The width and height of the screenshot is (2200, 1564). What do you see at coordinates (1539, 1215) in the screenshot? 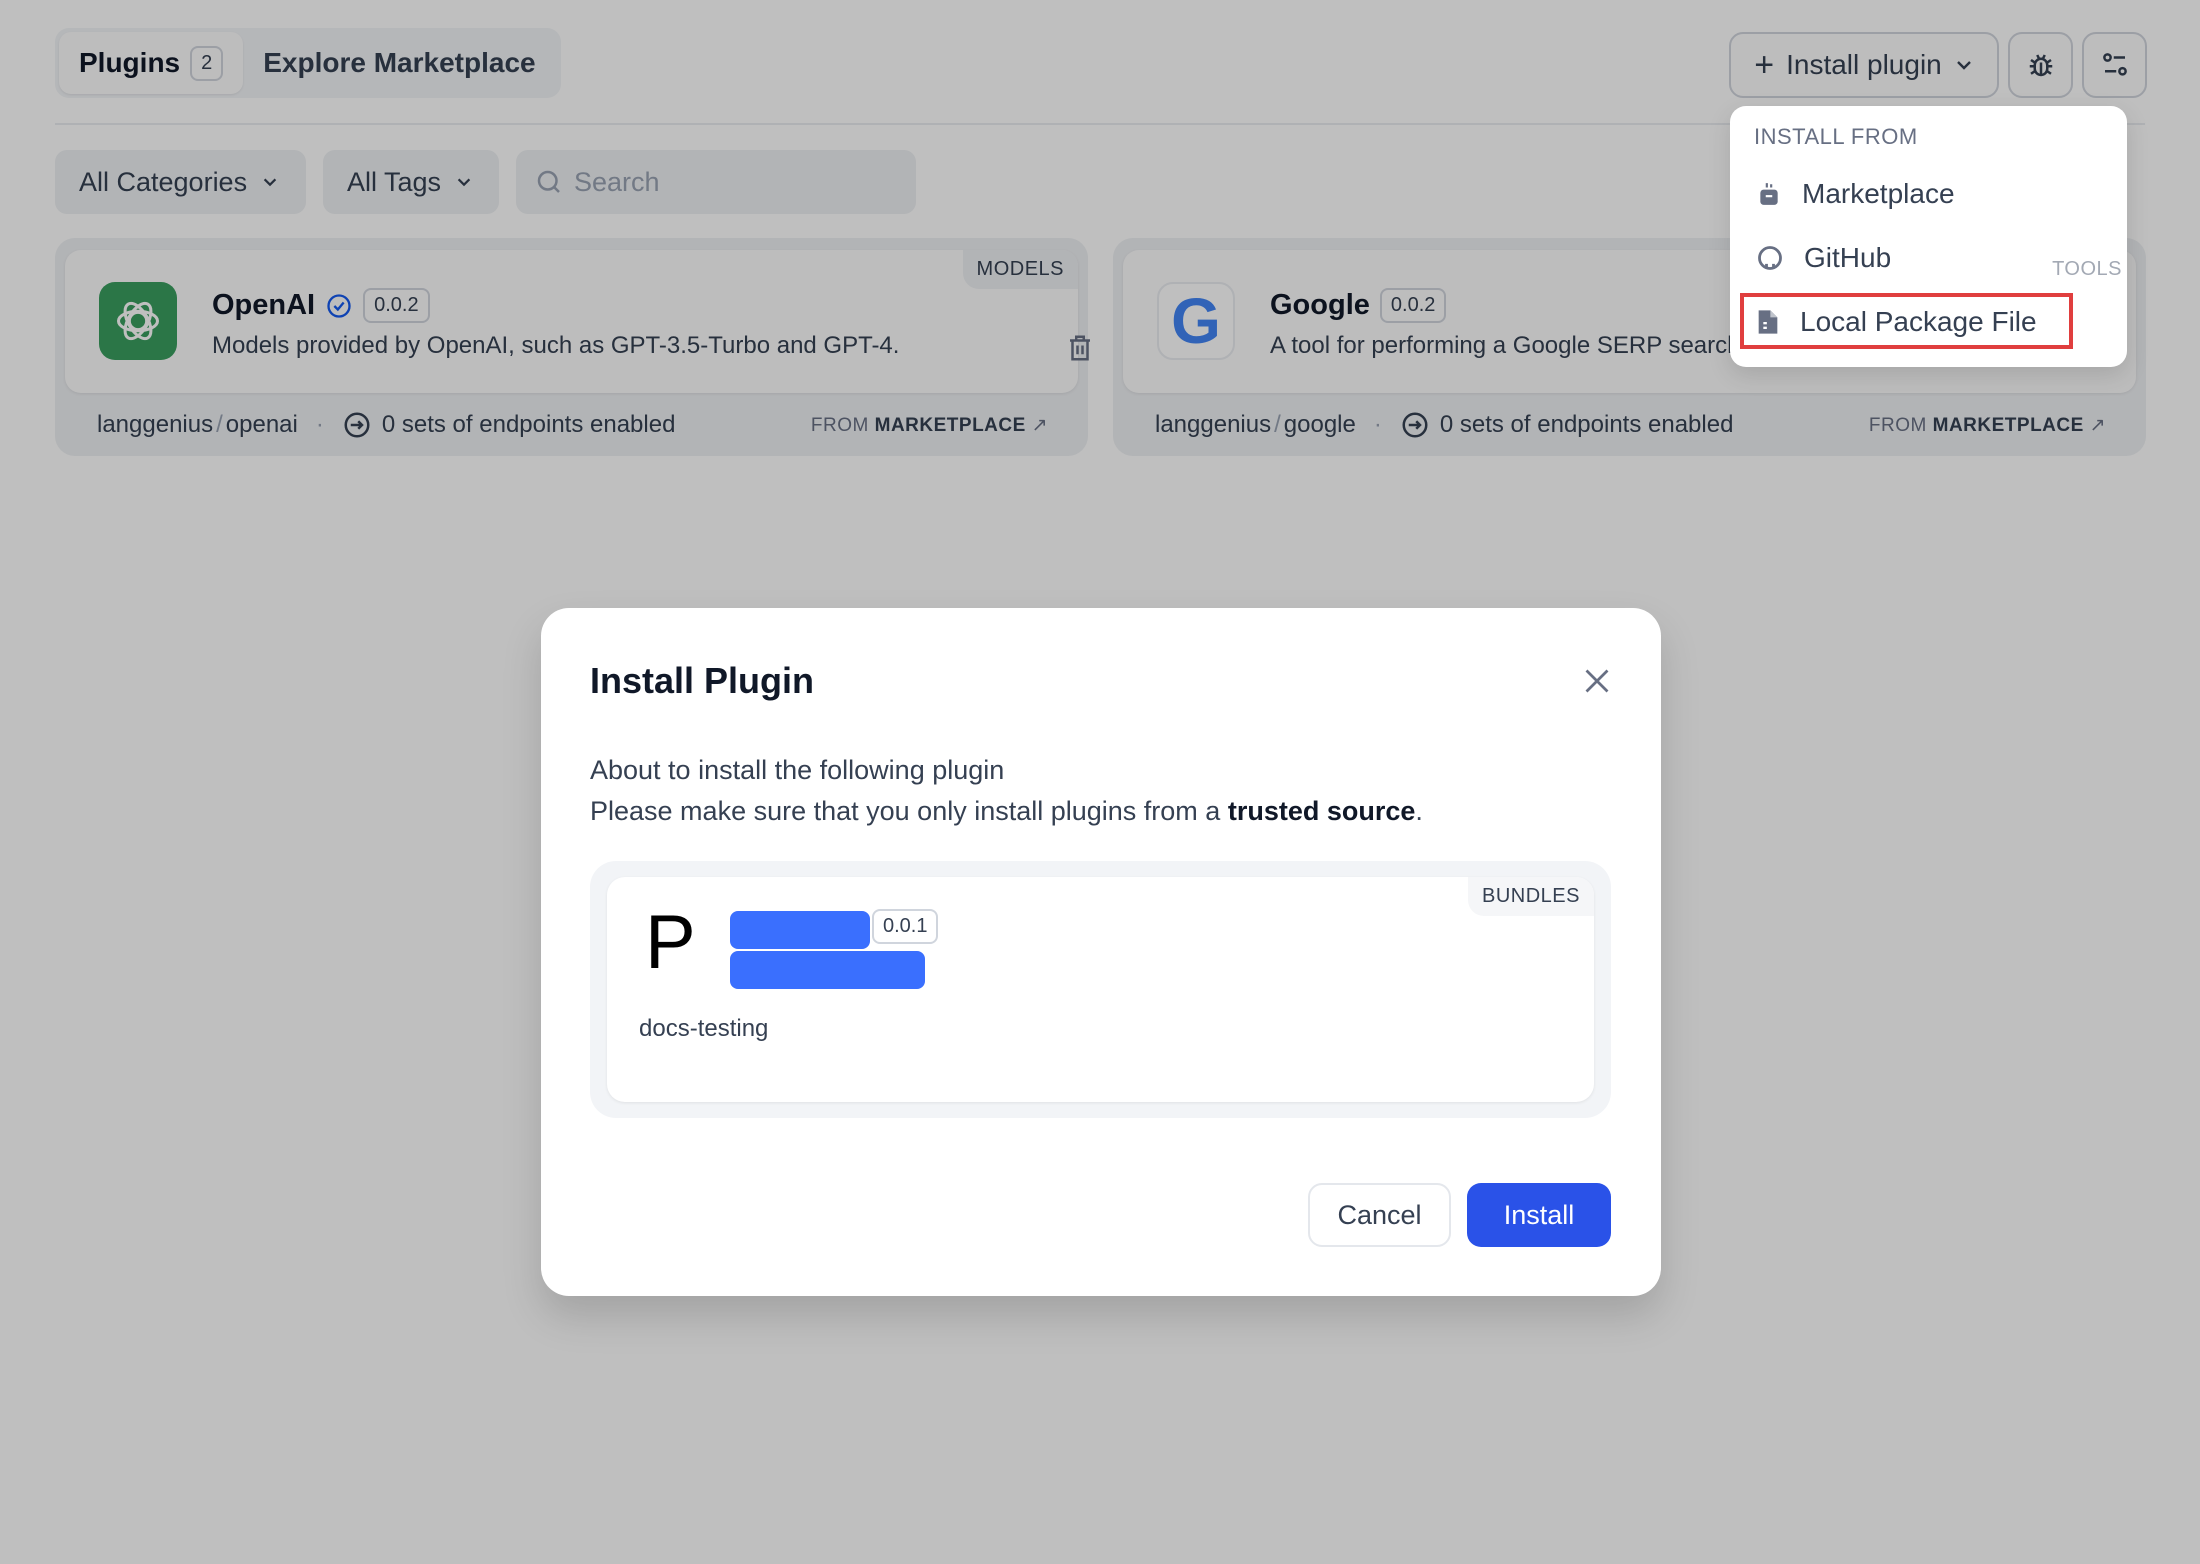
I see `install-button: Install` at bounding box center [1539, 1215].